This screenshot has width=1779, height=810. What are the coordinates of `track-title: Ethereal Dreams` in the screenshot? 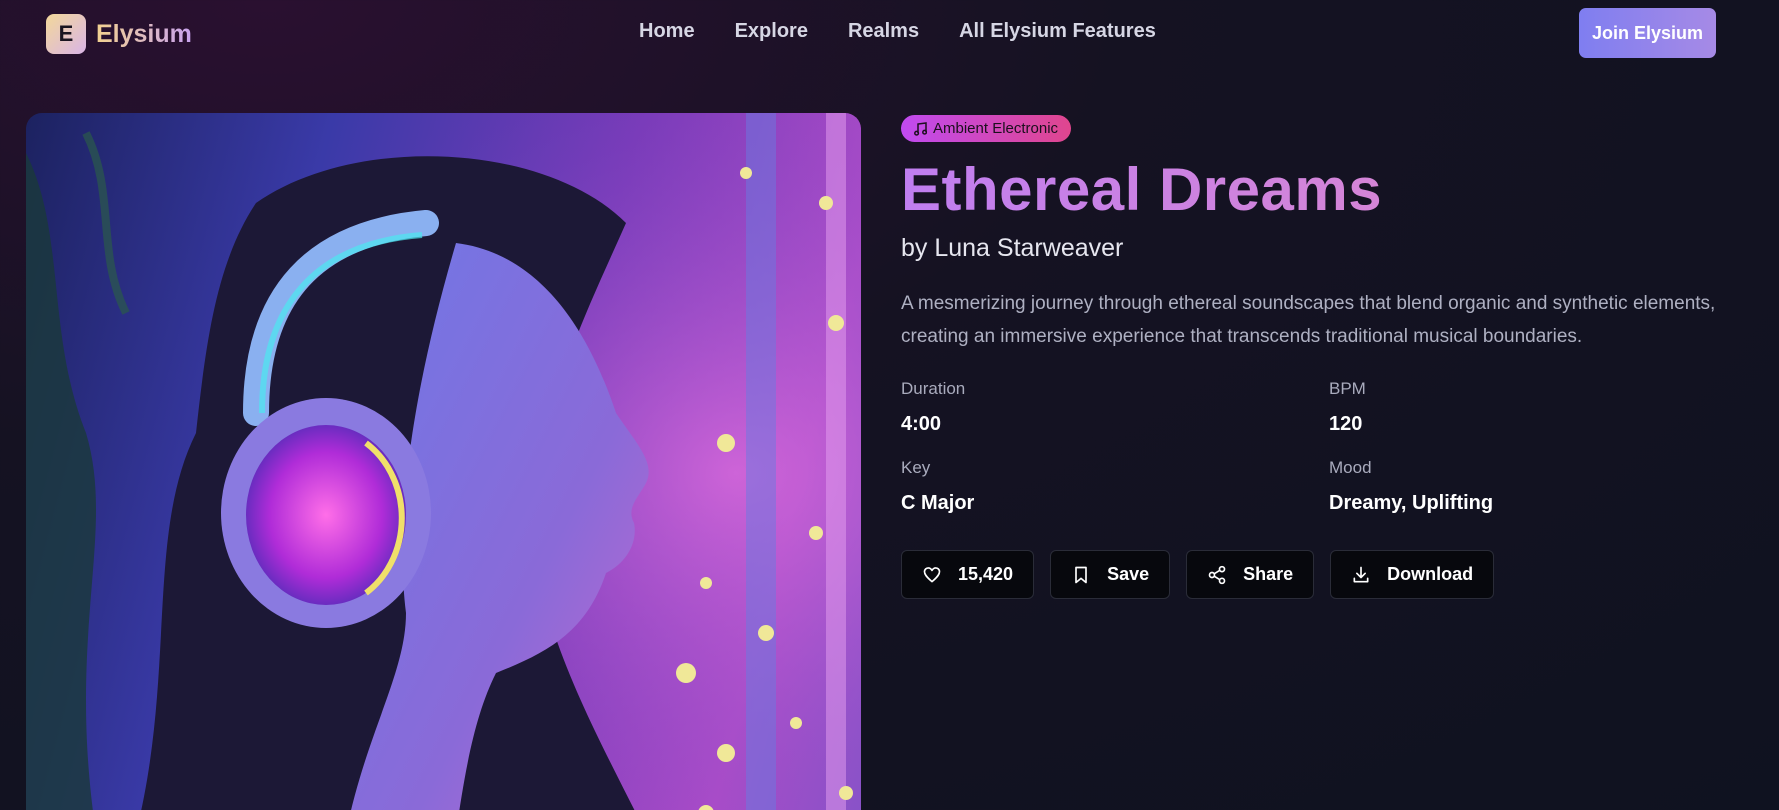 It's located at (1321, 190).